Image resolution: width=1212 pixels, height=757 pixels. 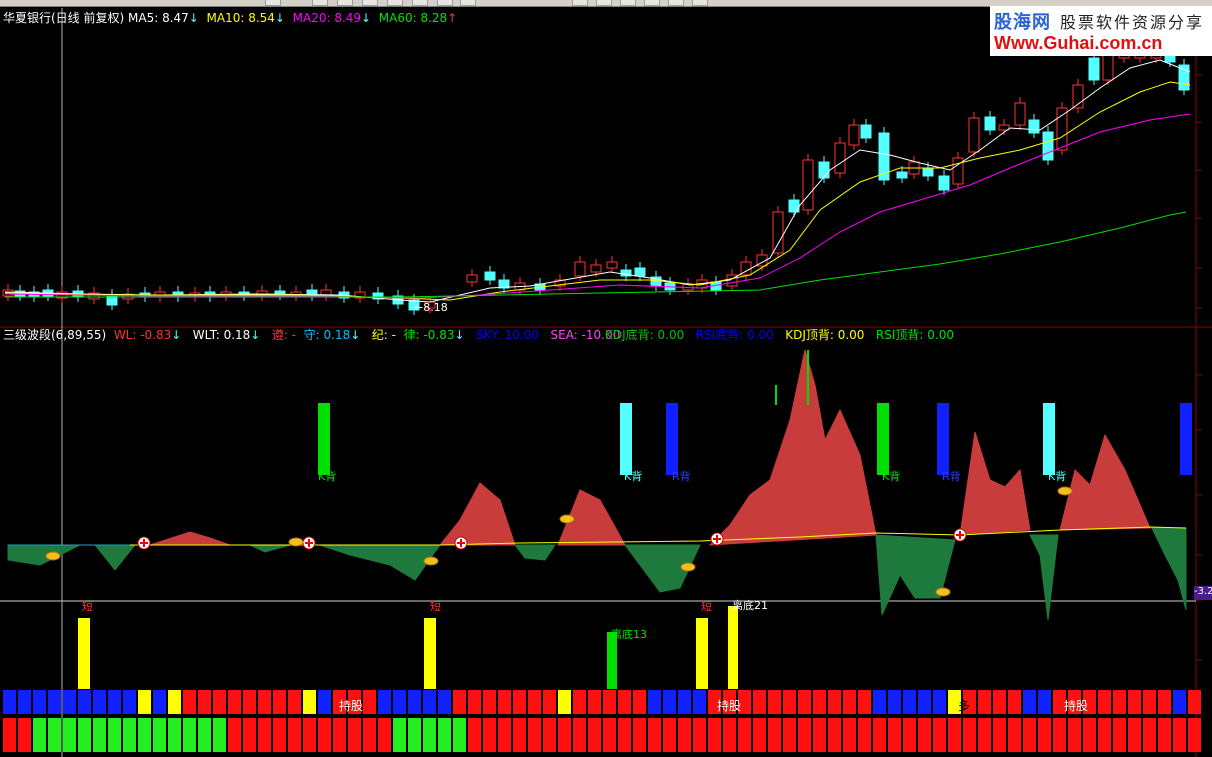 I want to click on lv-value: 律: -0.83, so click(x=429, y=335).